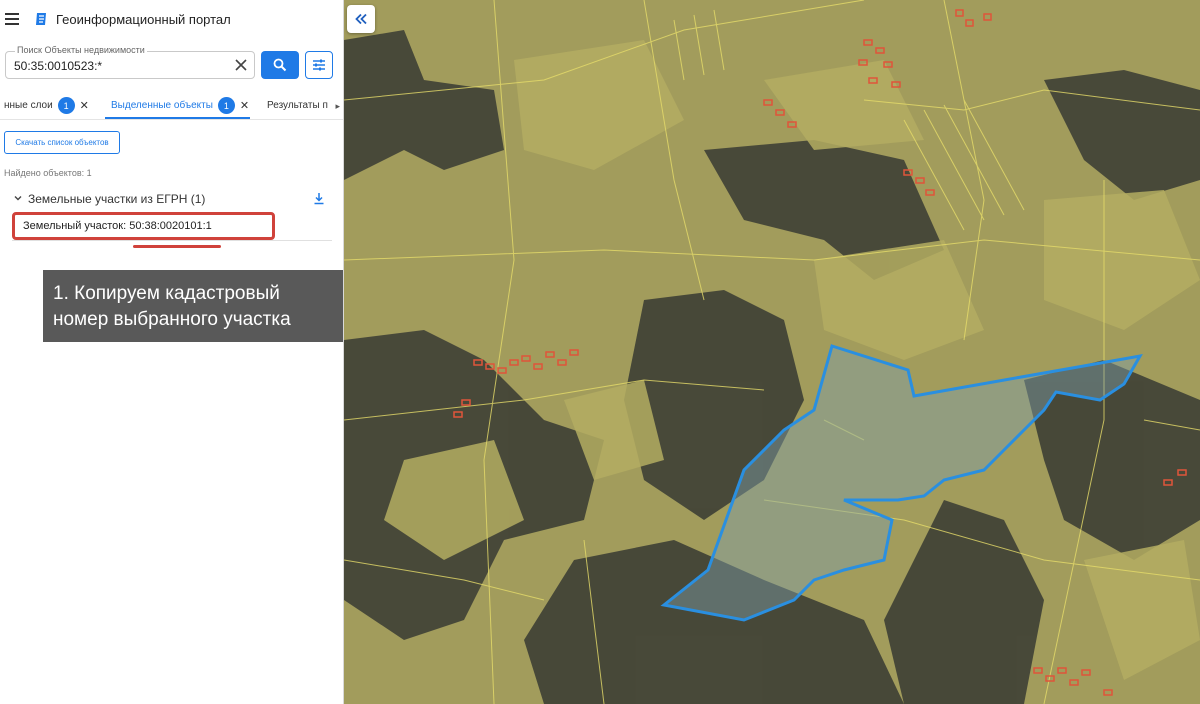  Describe the element at coordinates (337, 106) in the screenshot. I see `chevron-right-icon: ▸` at that location.